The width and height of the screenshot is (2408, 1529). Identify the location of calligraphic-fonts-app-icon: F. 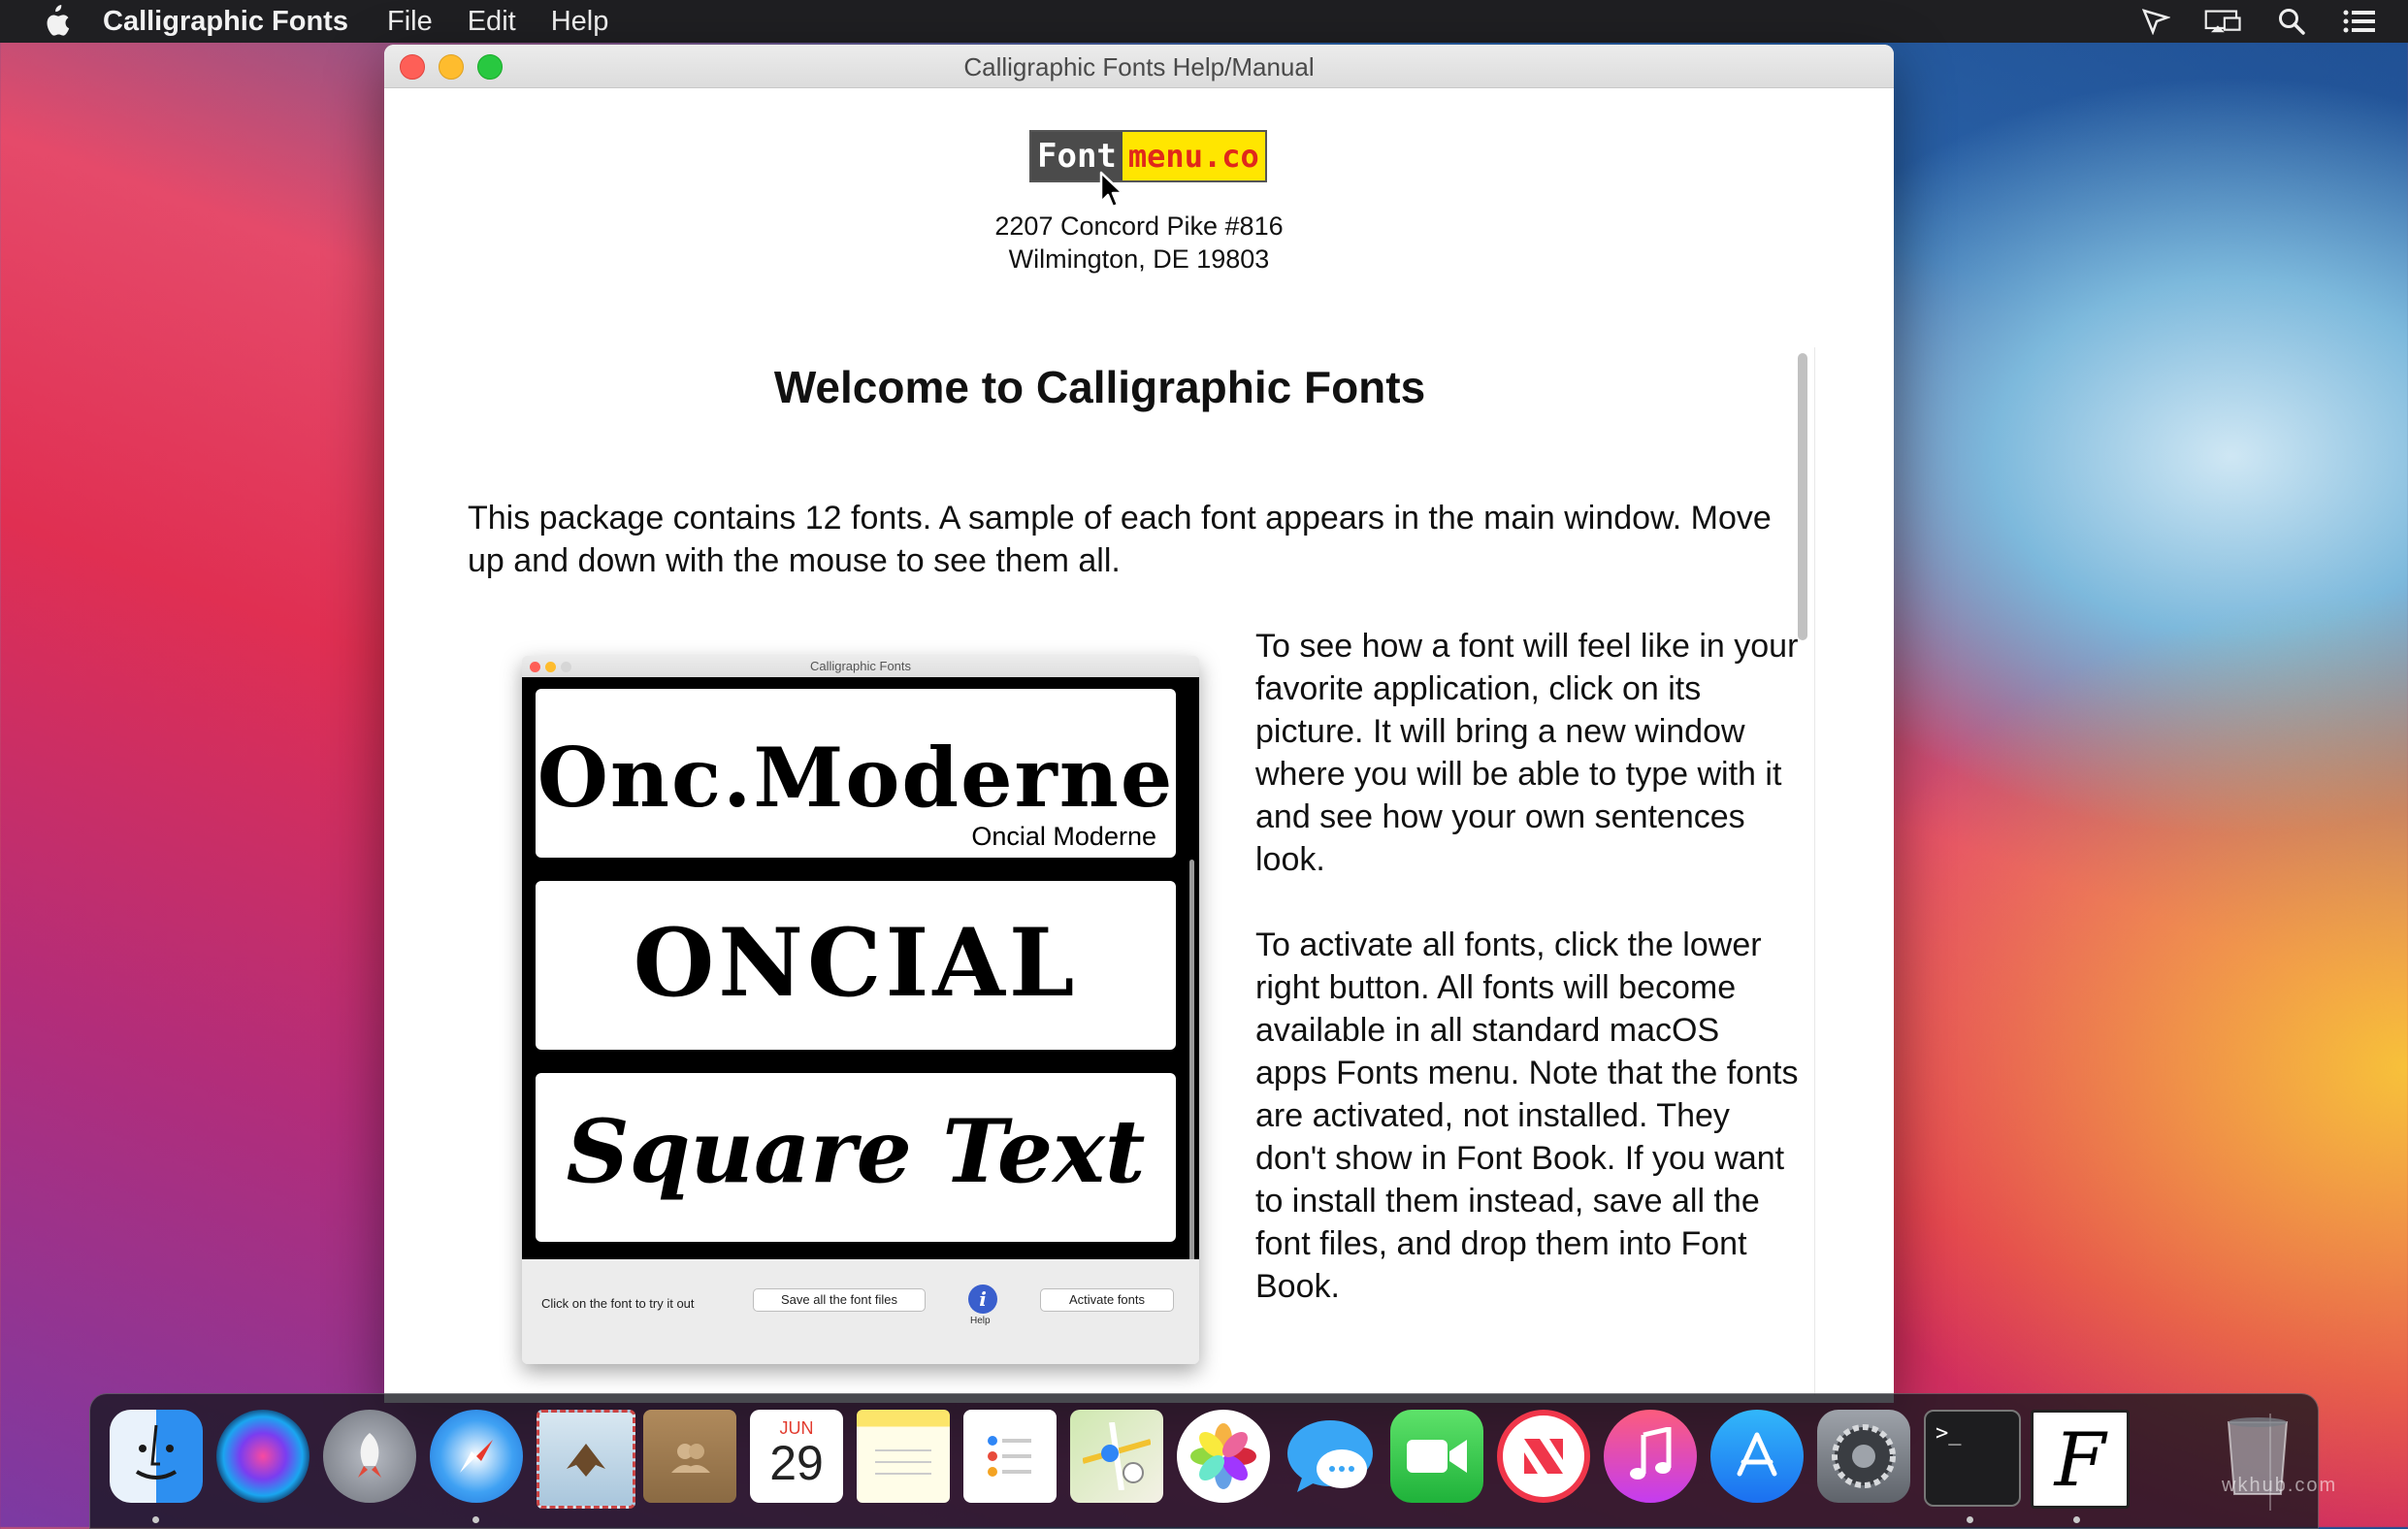
(2080, 1459).